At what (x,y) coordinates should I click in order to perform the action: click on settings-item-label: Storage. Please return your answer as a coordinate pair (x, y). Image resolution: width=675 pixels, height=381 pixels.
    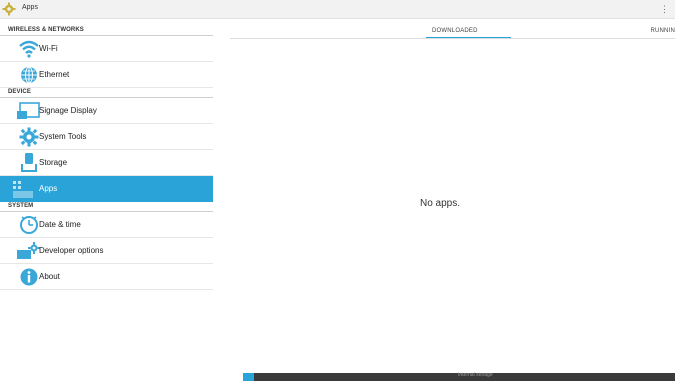
    Looking at the image, I should click on (53, 162).